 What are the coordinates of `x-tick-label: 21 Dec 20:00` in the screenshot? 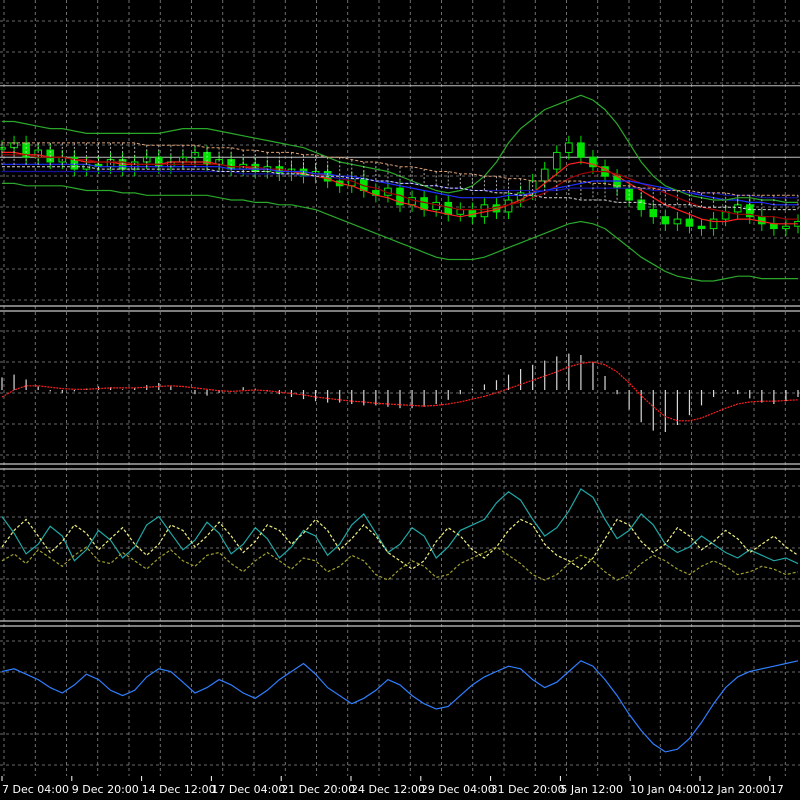 It's located at (318, 789).